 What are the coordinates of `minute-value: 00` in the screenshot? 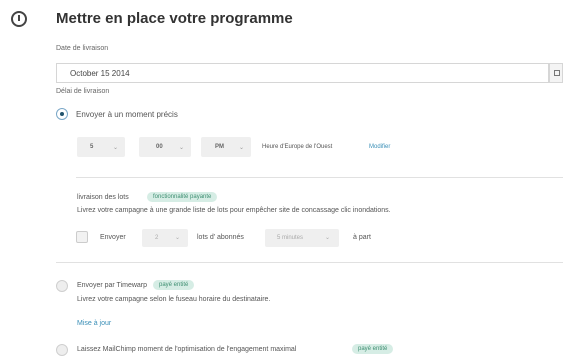 It's located at (159, 147).